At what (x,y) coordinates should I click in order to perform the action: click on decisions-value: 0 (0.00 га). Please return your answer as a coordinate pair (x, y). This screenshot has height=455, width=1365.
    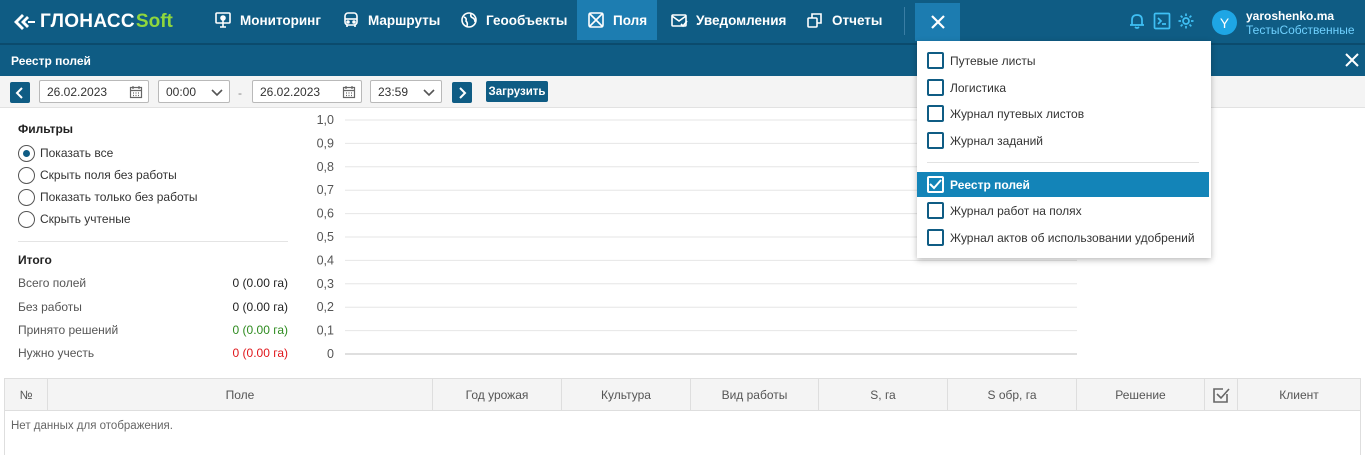
    Looking at the image, I should click on (260, 330).